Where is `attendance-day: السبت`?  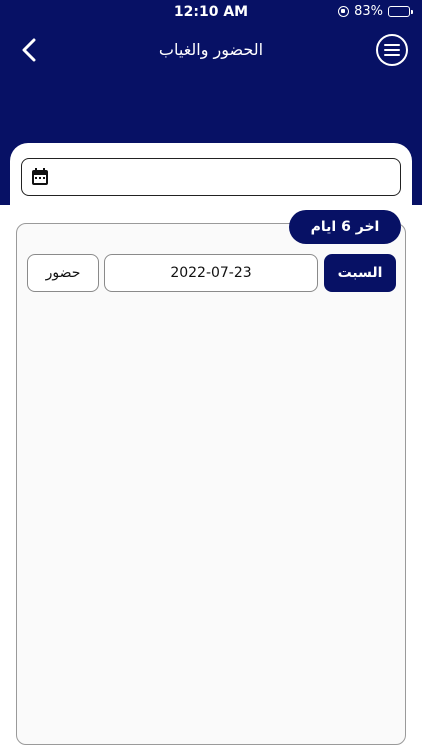
attendance-day: السبت is located at coordinates (360, 273).